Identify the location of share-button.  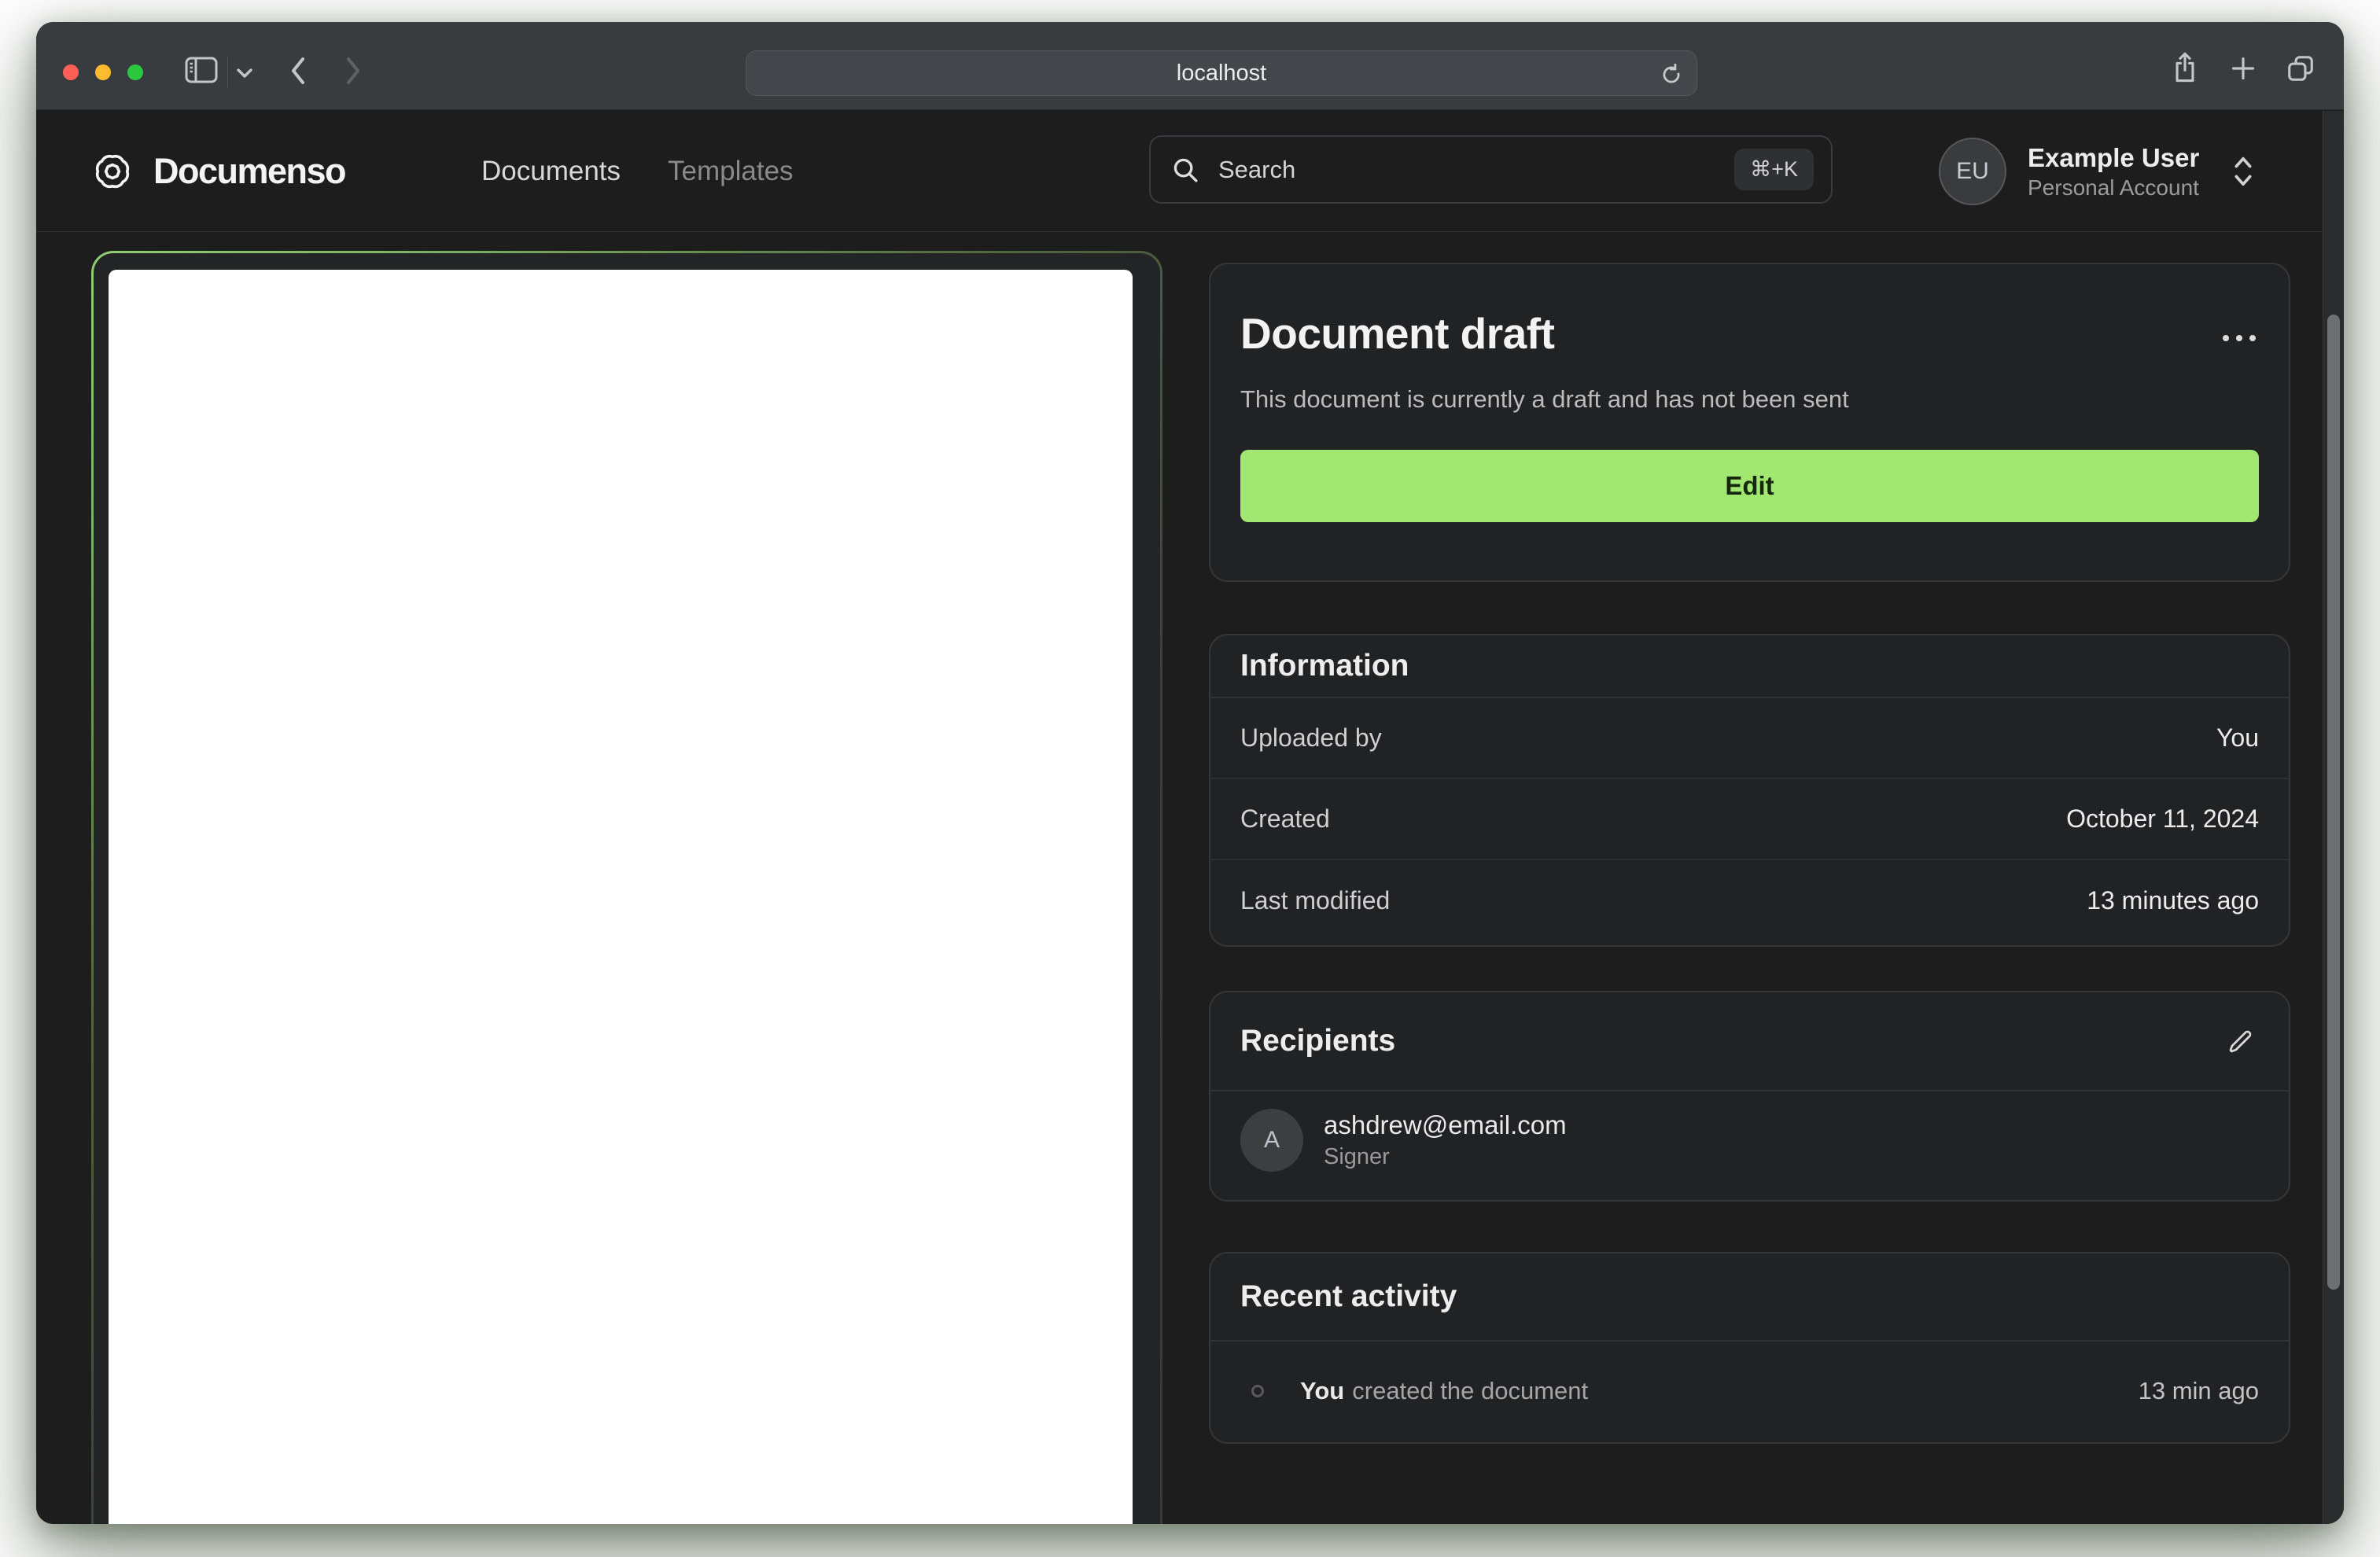
(2184, 68).